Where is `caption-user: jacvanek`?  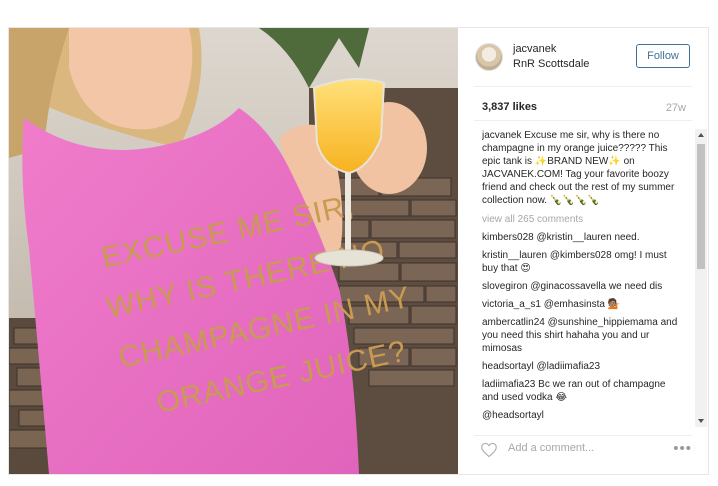
caption-user: jacvanek is located at coordinates (501, 135).